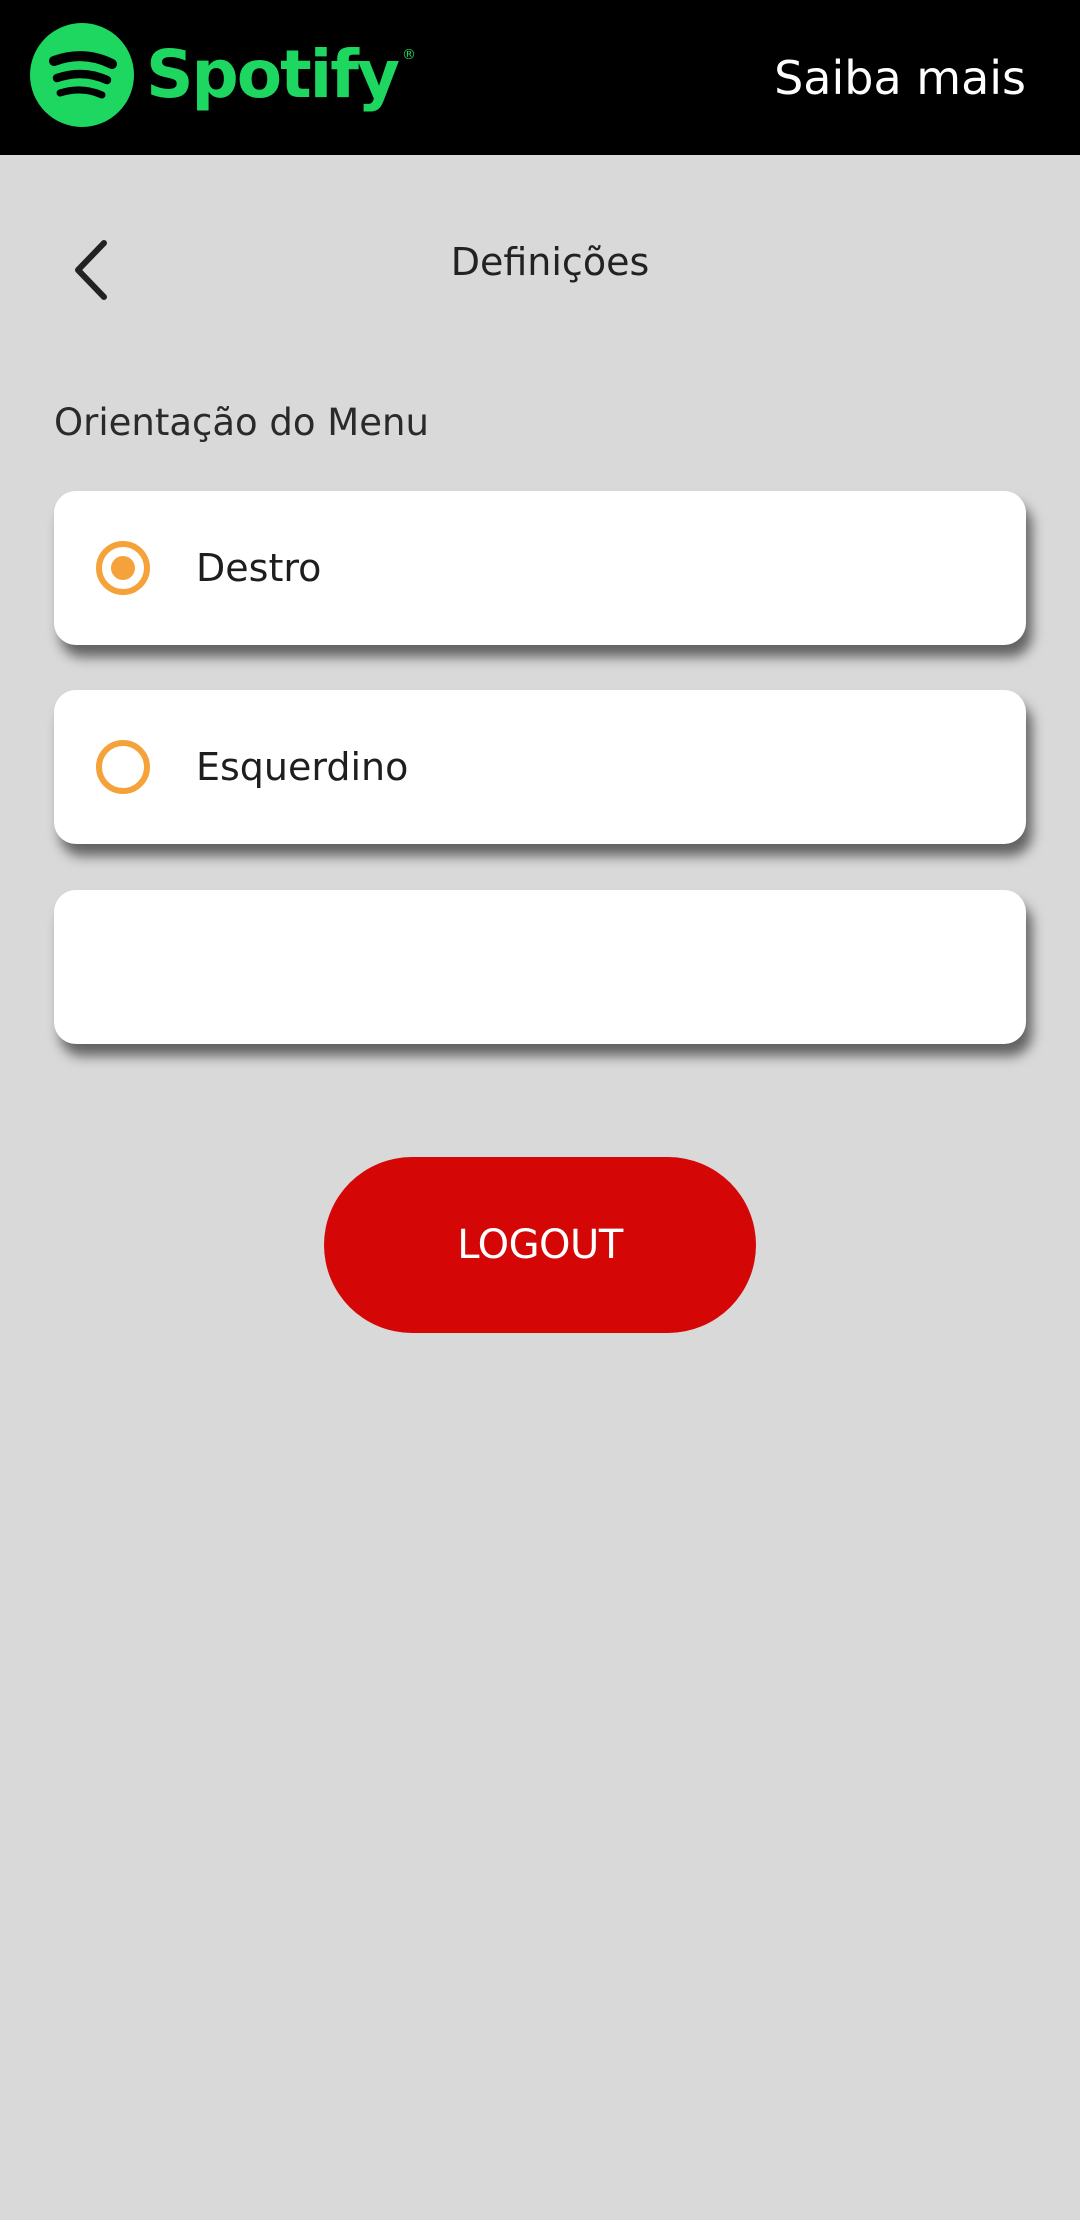  What do you see at coordinates (540, 767) in the screenshot?
I see `option-left-handed: Esquerdino` at bounding box center [540, 767].